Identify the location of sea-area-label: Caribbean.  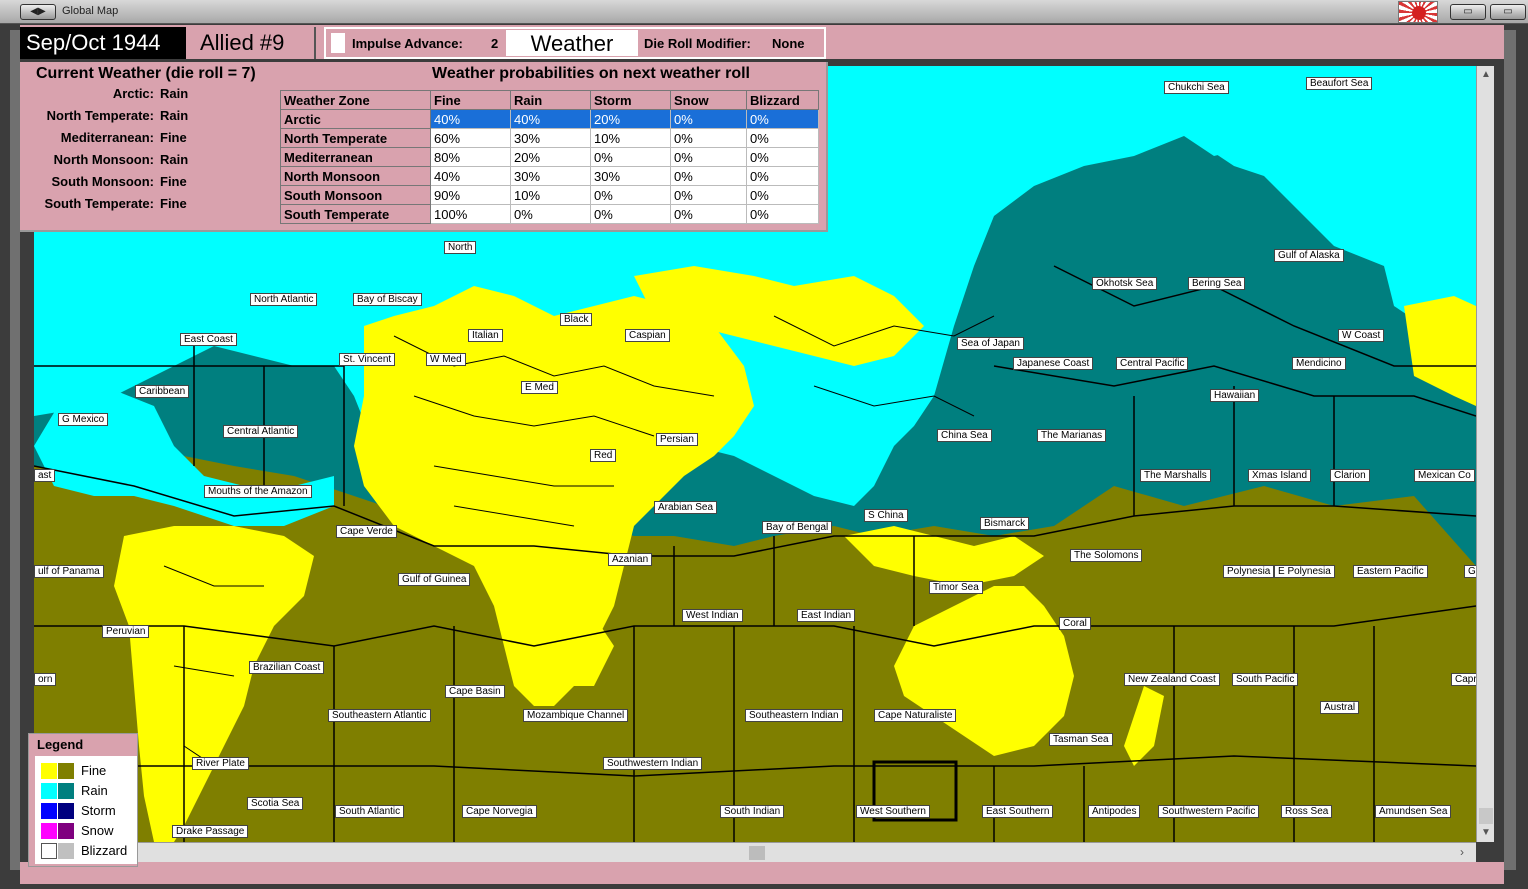
(162, 391).